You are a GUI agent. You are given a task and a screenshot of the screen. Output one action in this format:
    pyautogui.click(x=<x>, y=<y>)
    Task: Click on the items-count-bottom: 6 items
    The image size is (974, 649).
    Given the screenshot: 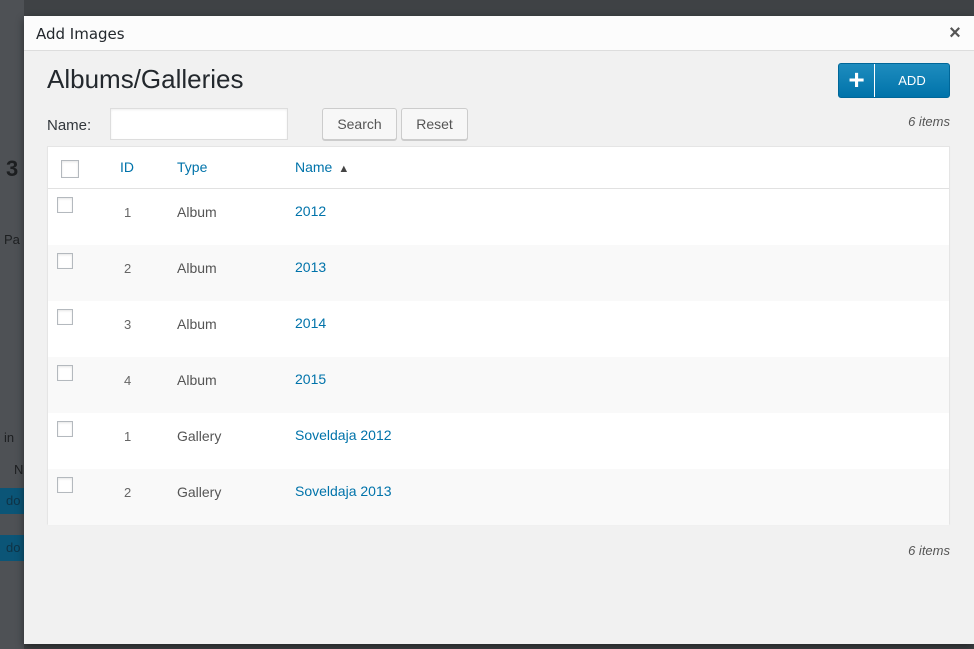 What is the action you would take?
    pyautogui.click(x=929, y=550)
    